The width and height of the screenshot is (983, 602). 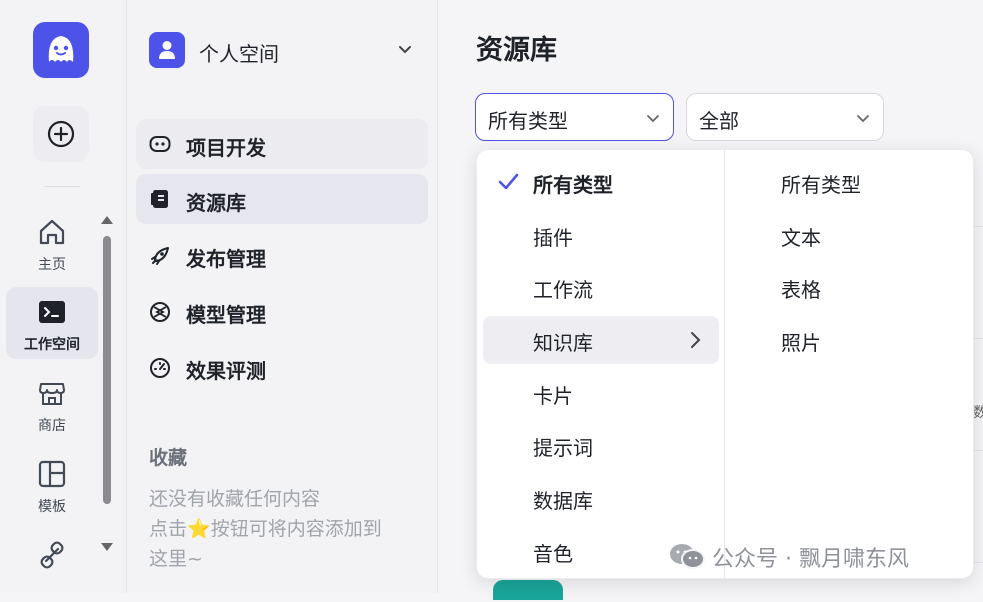 What do you see at coordinates (563, 343) in the screenshot?
I see `option-label: 知识库` at bounding box center [563, 343].